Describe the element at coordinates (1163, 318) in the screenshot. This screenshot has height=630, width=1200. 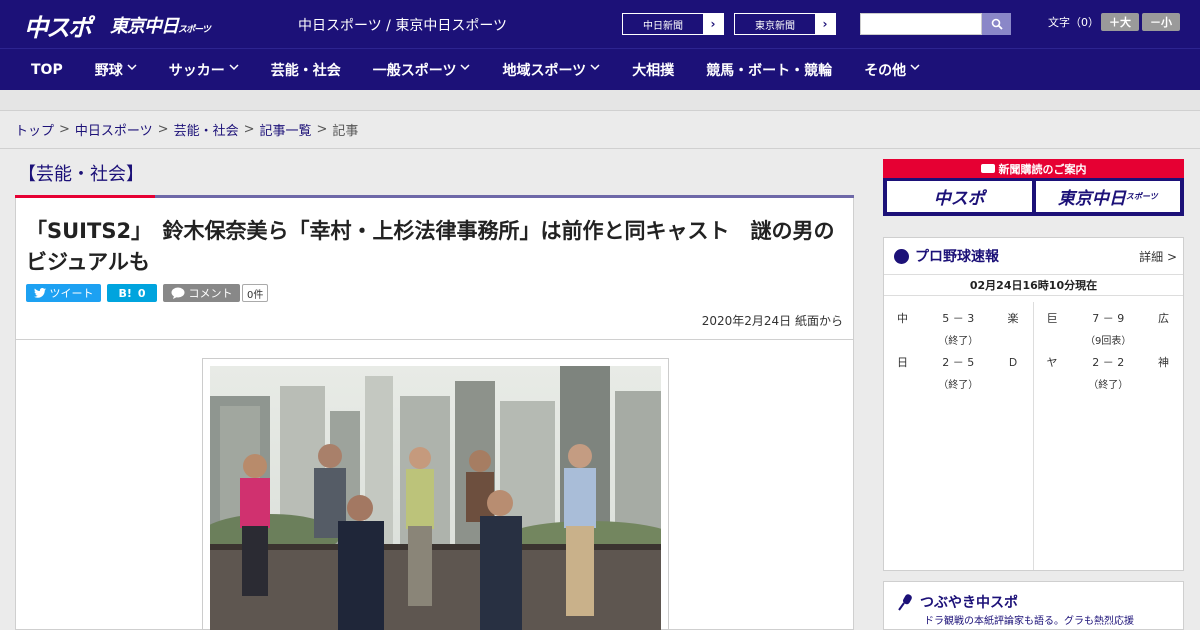
I see `team-away: 広` at that location.